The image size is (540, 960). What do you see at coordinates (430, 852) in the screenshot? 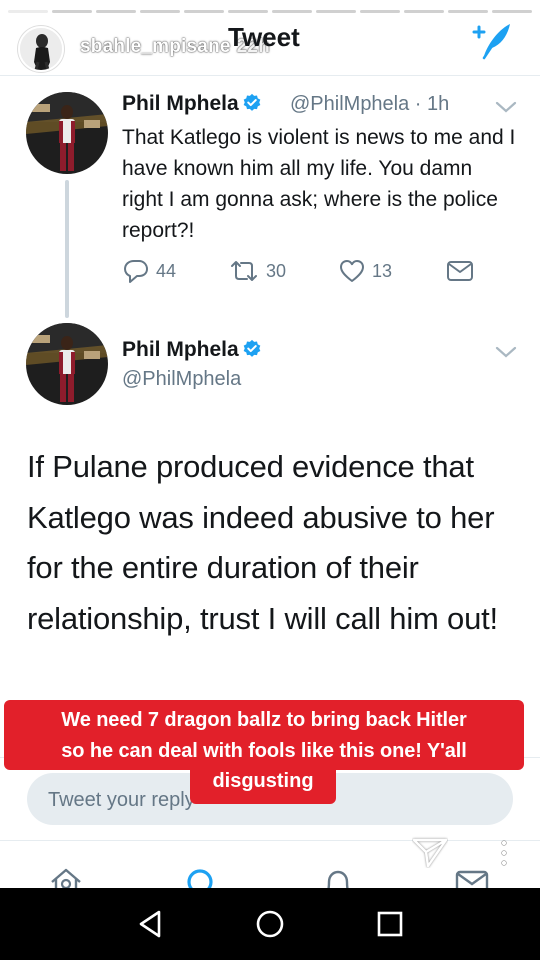
I see `send-icon` at bounding box center [430, 852].